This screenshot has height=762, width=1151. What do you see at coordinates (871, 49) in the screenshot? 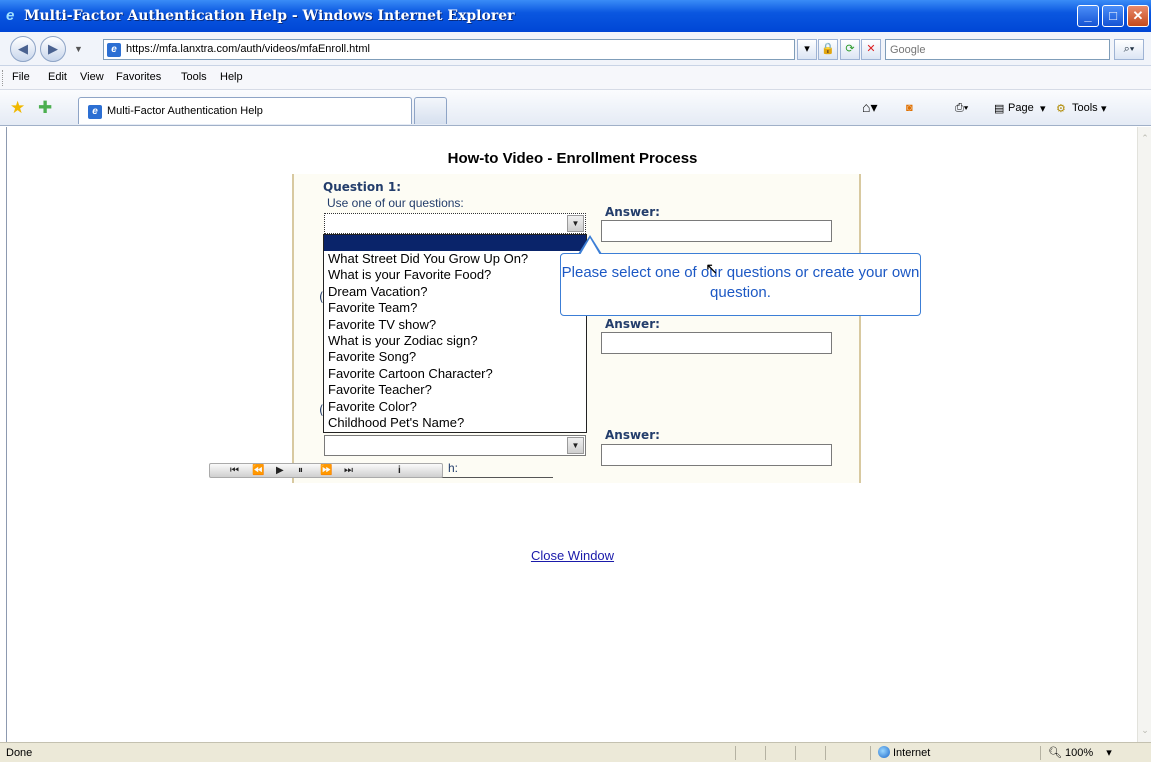
I see `stop-icon: ✕` at bounding box center [871, 49].